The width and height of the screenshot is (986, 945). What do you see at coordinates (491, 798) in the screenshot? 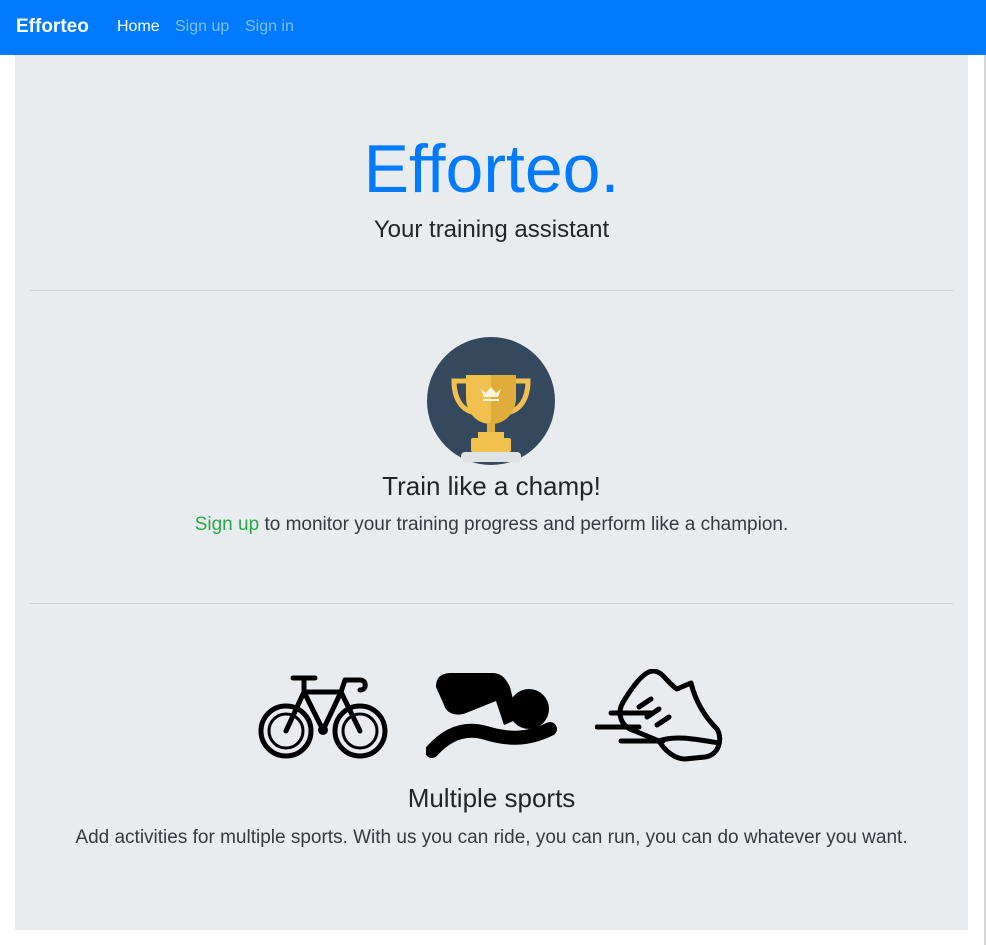
I see `sports-heading: Multiple sports` at bounding box center [491, 798].